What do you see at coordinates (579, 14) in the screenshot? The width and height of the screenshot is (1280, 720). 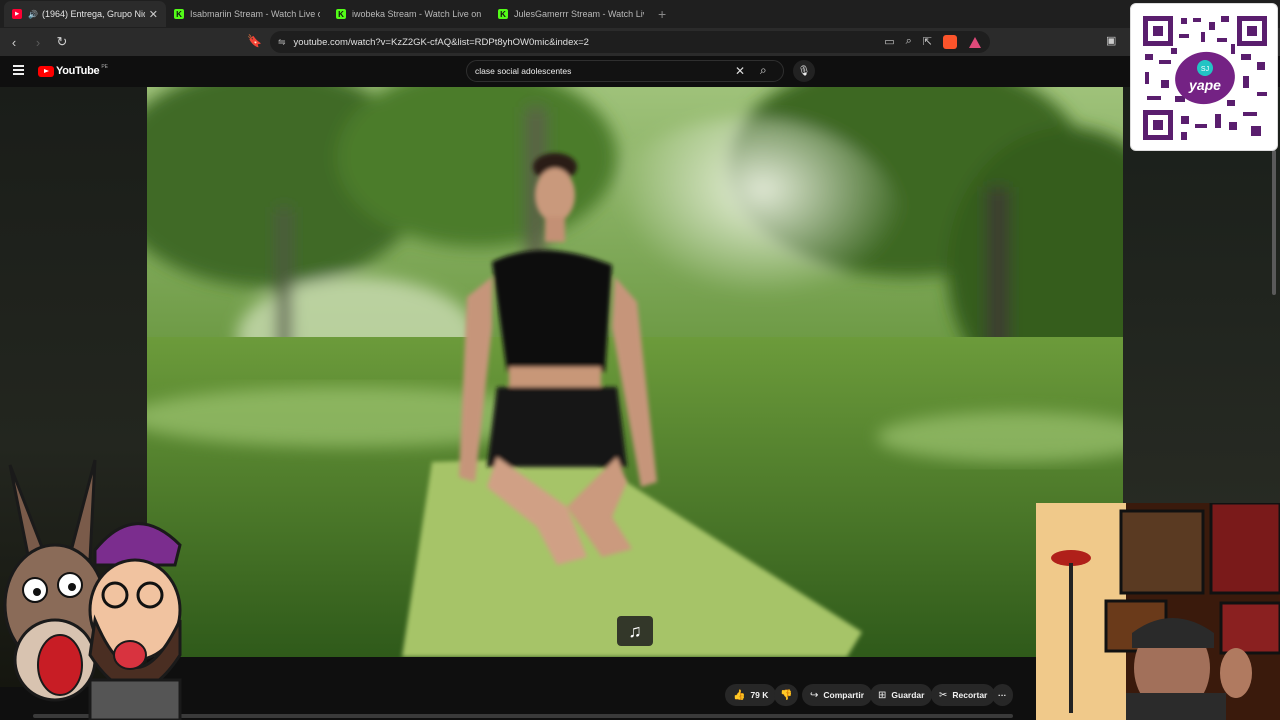 I see `tab-title: JulesGamerrr Stream - Watch Live on` at bounding box center [579, 14].